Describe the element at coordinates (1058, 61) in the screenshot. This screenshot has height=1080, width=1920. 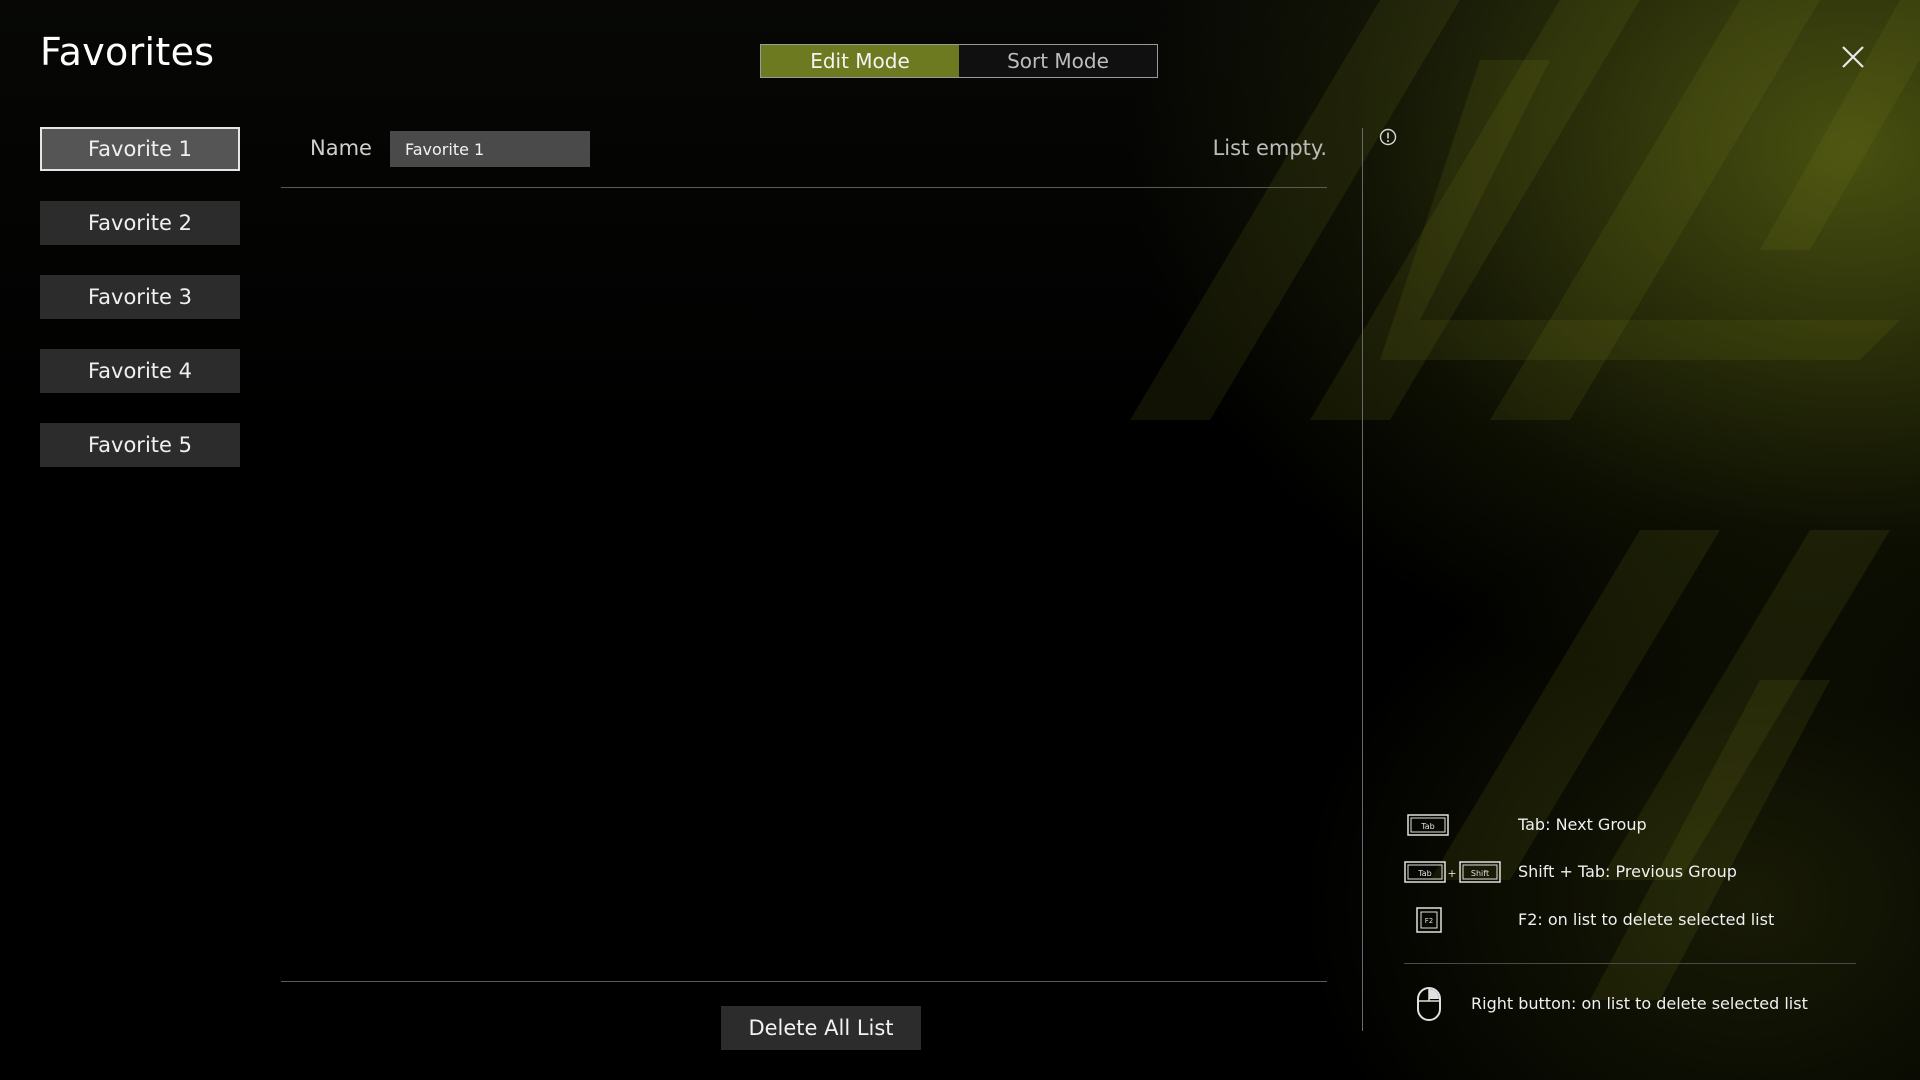
I see `sort-mode-button: Sort Mode` at that location.